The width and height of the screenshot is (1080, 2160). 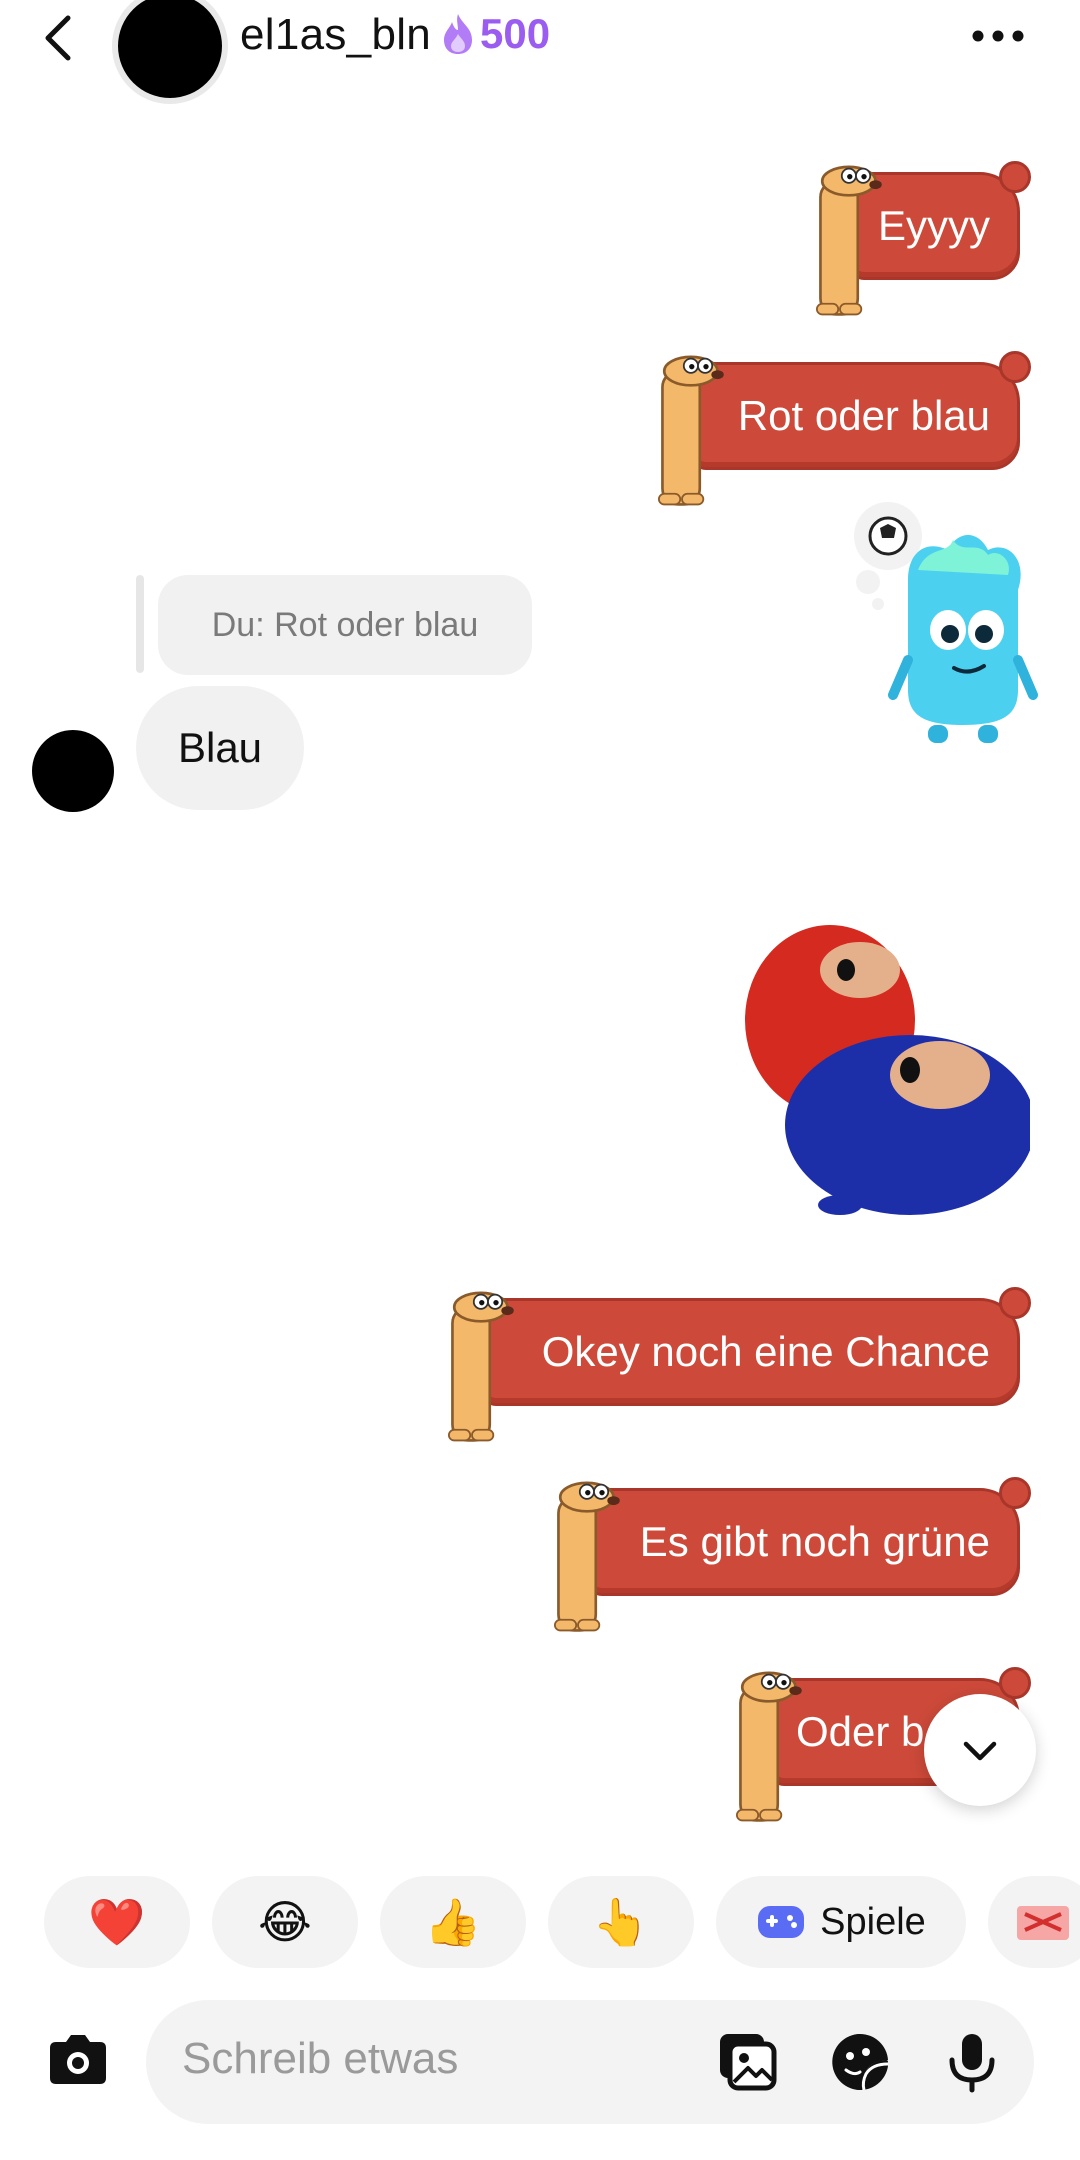 I want to click on message-text: Okey noch eine Chance, so click(x=765, y=1351).